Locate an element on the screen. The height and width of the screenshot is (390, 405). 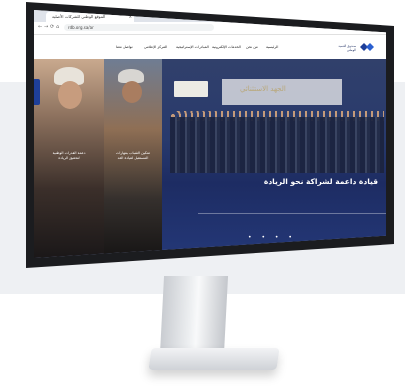
nav-home: الرئيسية is located at coordinates (272, 47).